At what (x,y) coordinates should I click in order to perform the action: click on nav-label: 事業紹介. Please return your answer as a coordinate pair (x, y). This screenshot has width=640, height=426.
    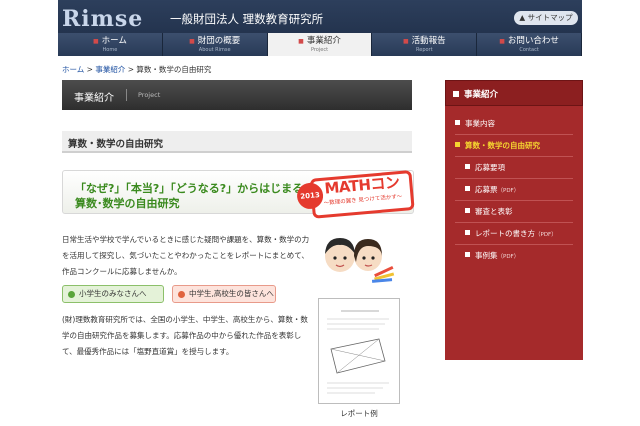
    Looking at the image, I should click on (320, 41).